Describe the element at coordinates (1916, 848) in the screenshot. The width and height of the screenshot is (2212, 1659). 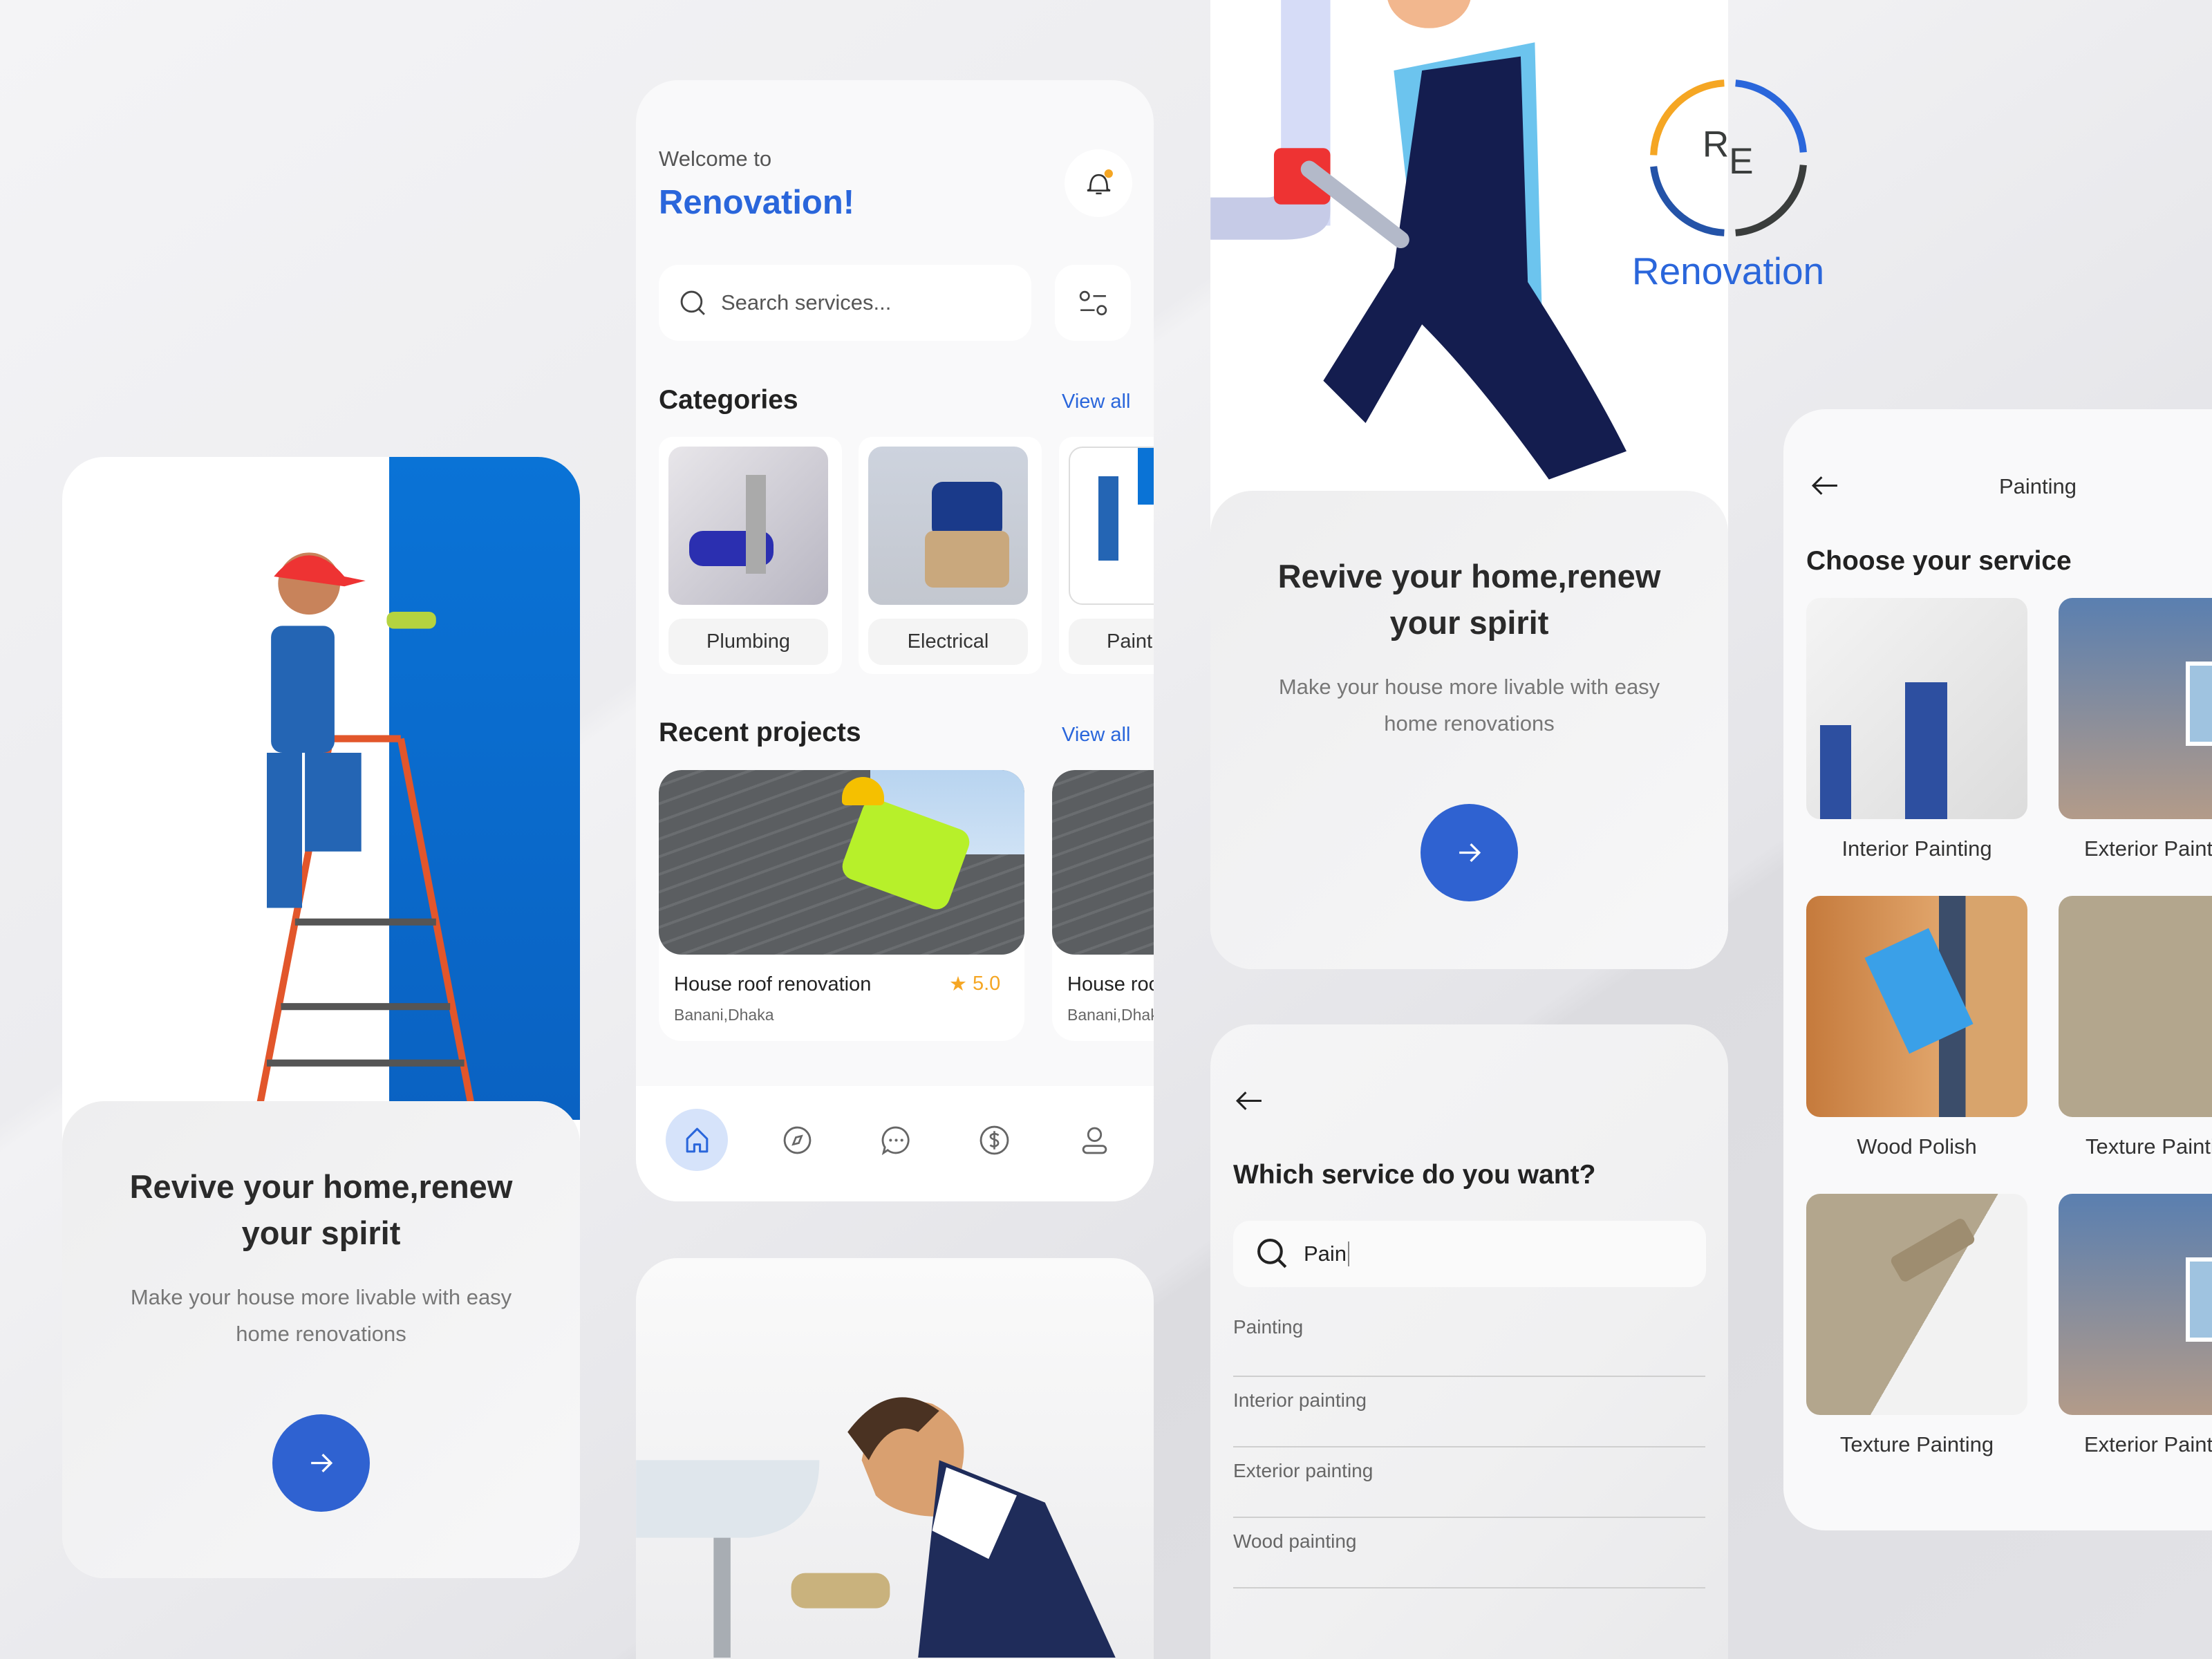
I see `service-label: Interior Painting` at that location.